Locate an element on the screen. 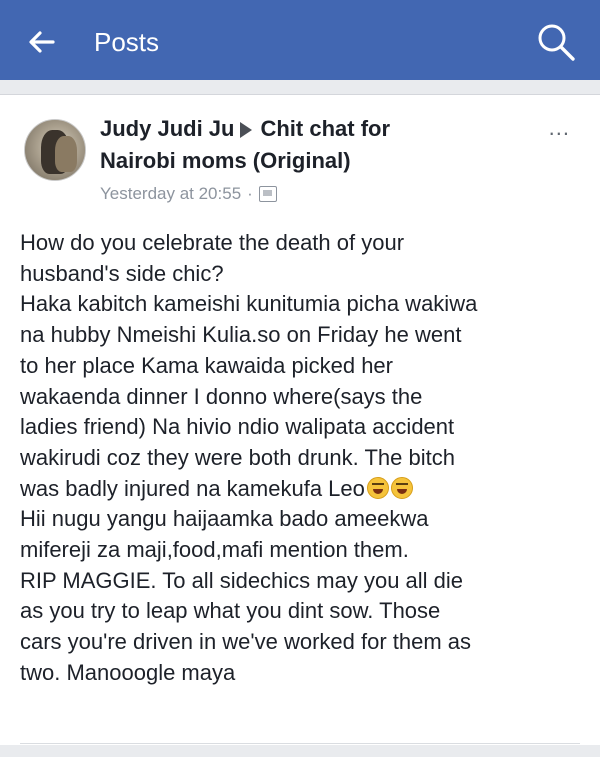  avatar is located at coordinates (55, 150).